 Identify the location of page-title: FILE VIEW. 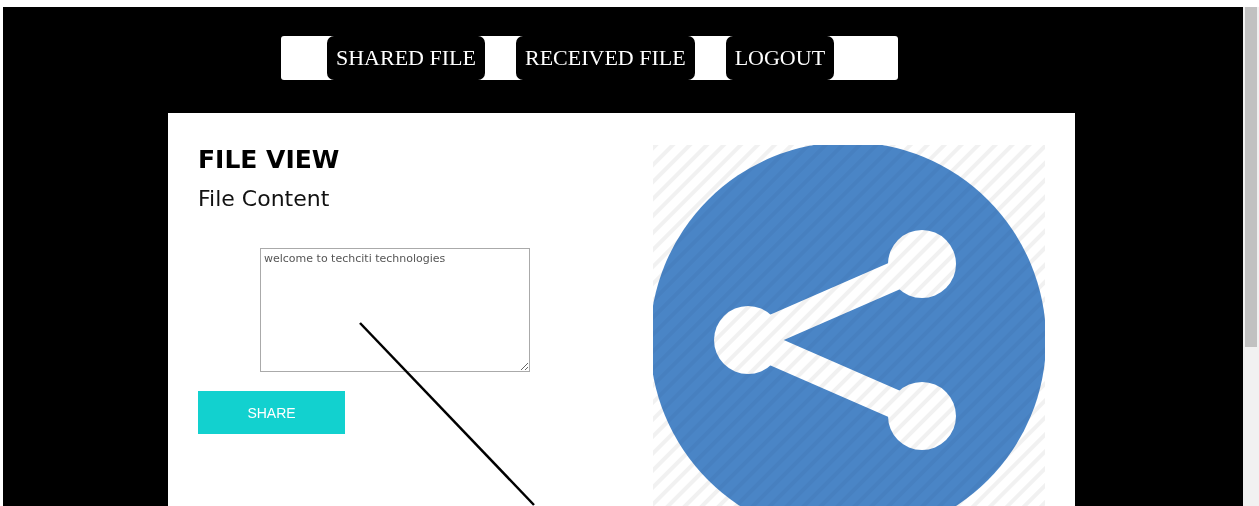
(269, 160).